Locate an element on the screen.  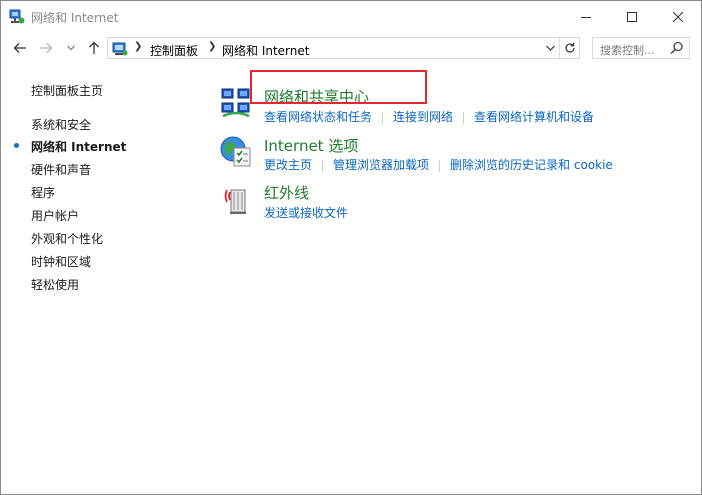
sidebar-item-hardware-sound: 硬件和声音 is located at coordinates (61, 169).